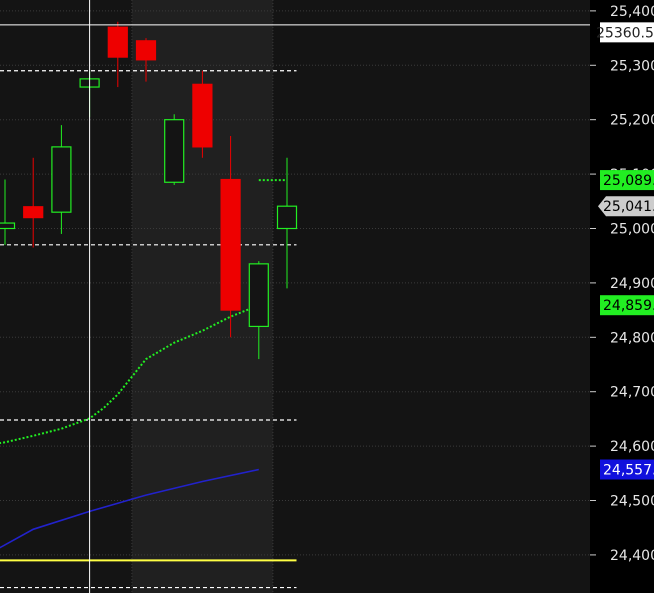 The image size is (654, 593). What do you see at coordinates (632, 284) in the screenshot?
I see `tick-label: 24,900` at bounding box center [632, 284].